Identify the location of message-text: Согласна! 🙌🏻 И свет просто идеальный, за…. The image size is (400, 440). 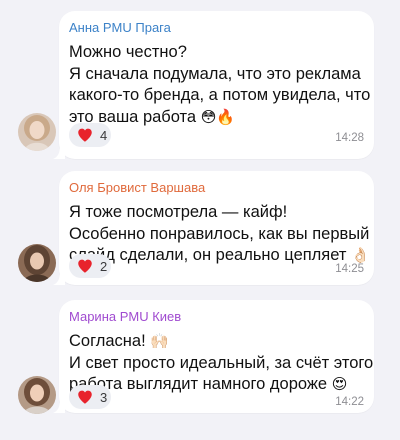
(221, 363).